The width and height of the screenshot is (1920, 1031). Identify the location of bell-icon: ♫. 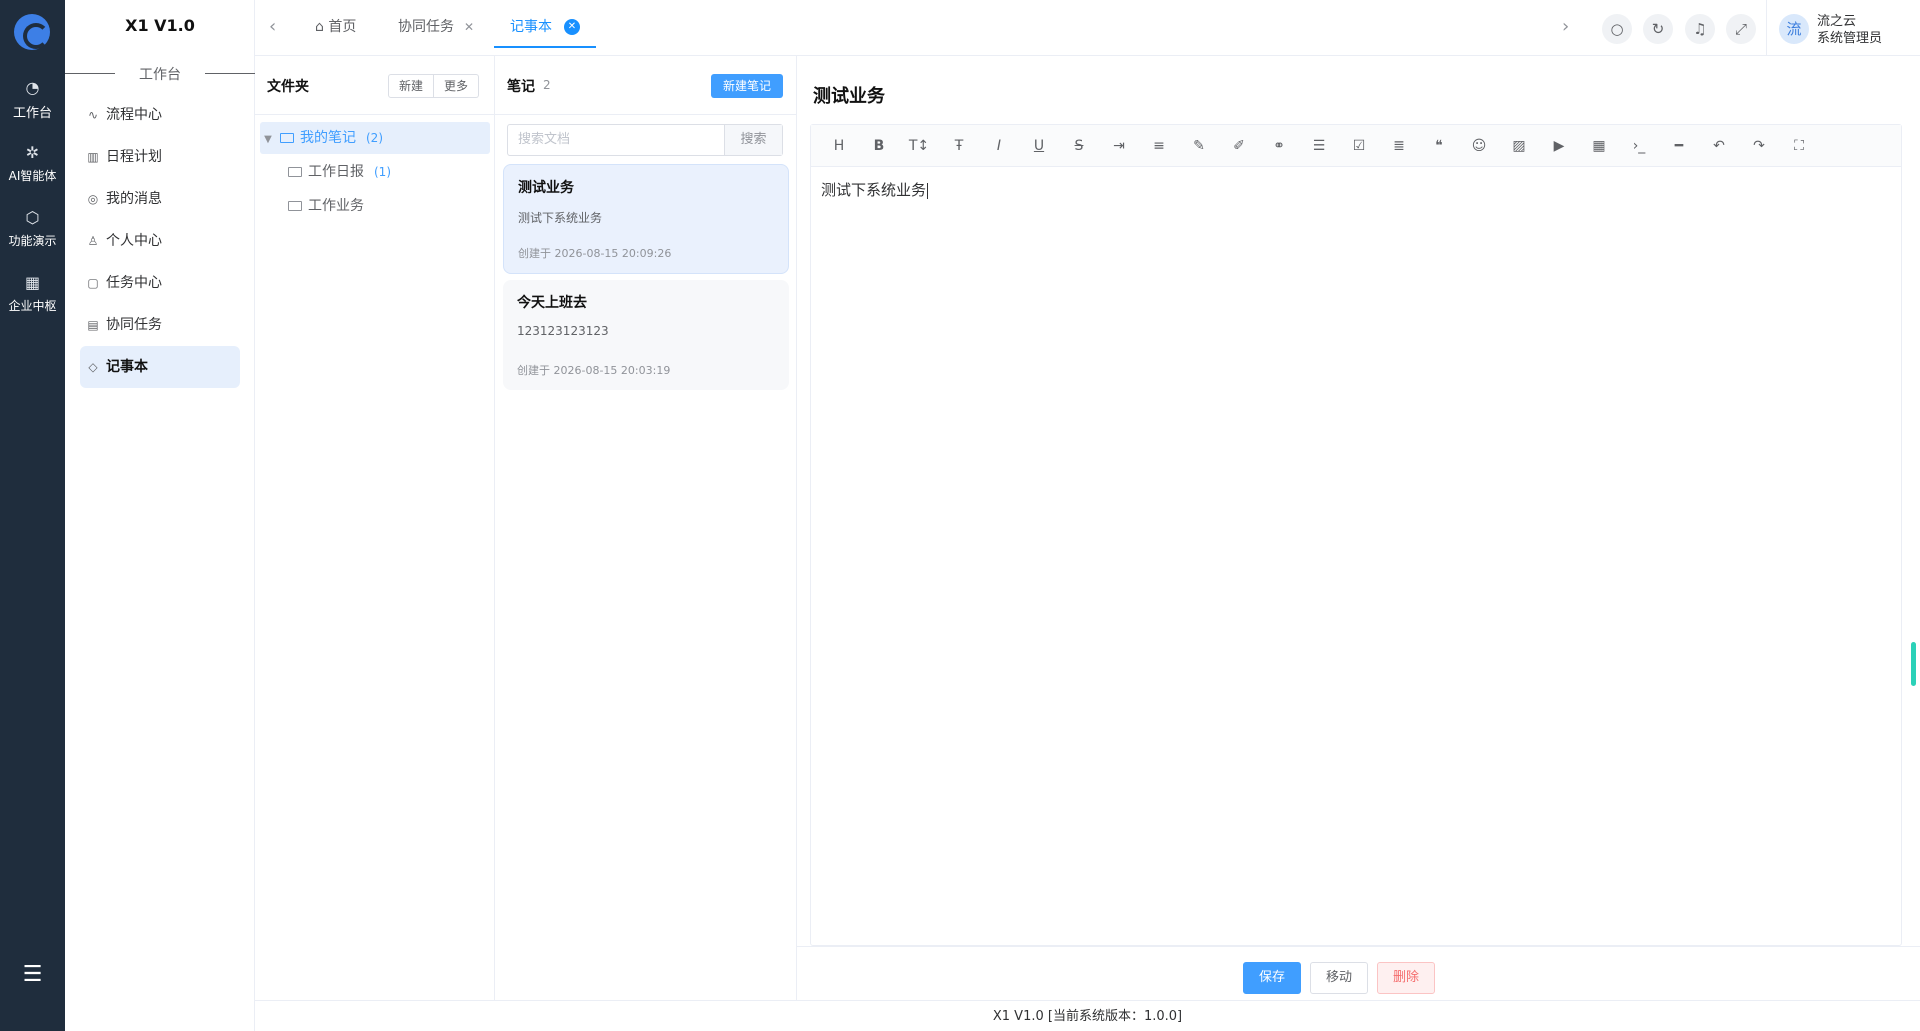
(1700, 29).